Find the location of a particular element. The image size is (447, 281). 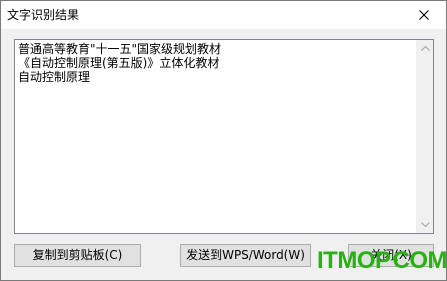

watermark-text-right: COM is located at coordinates (419, 260).